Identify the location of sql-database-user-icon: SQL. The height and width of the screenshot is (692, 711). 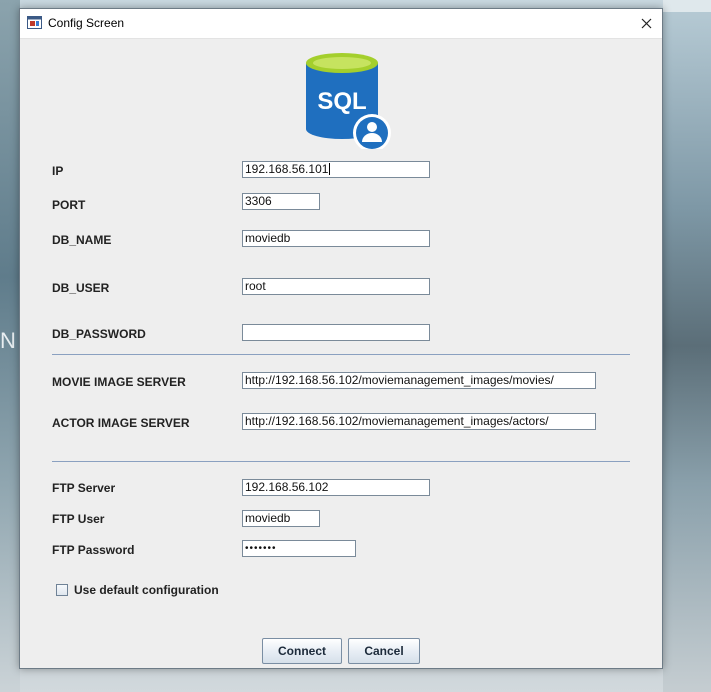
(348, 101).